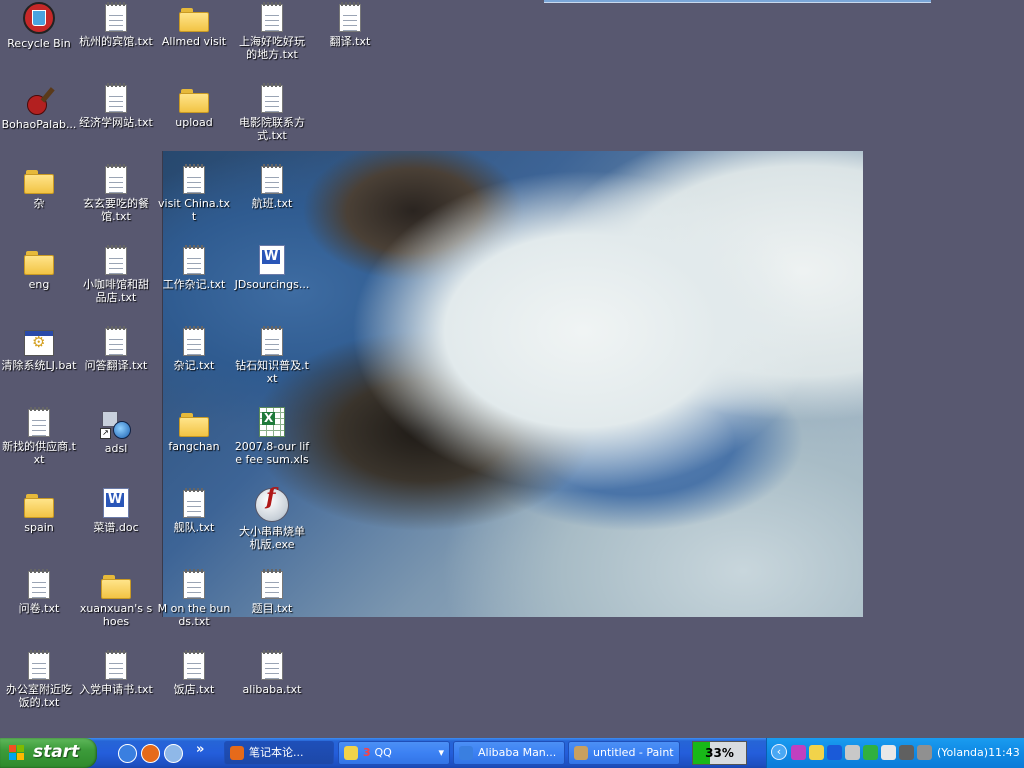  I want to click on desktop-icon-shanghai-places-txt: 上海好吃好玩的地方.txt, so click(272, 31).